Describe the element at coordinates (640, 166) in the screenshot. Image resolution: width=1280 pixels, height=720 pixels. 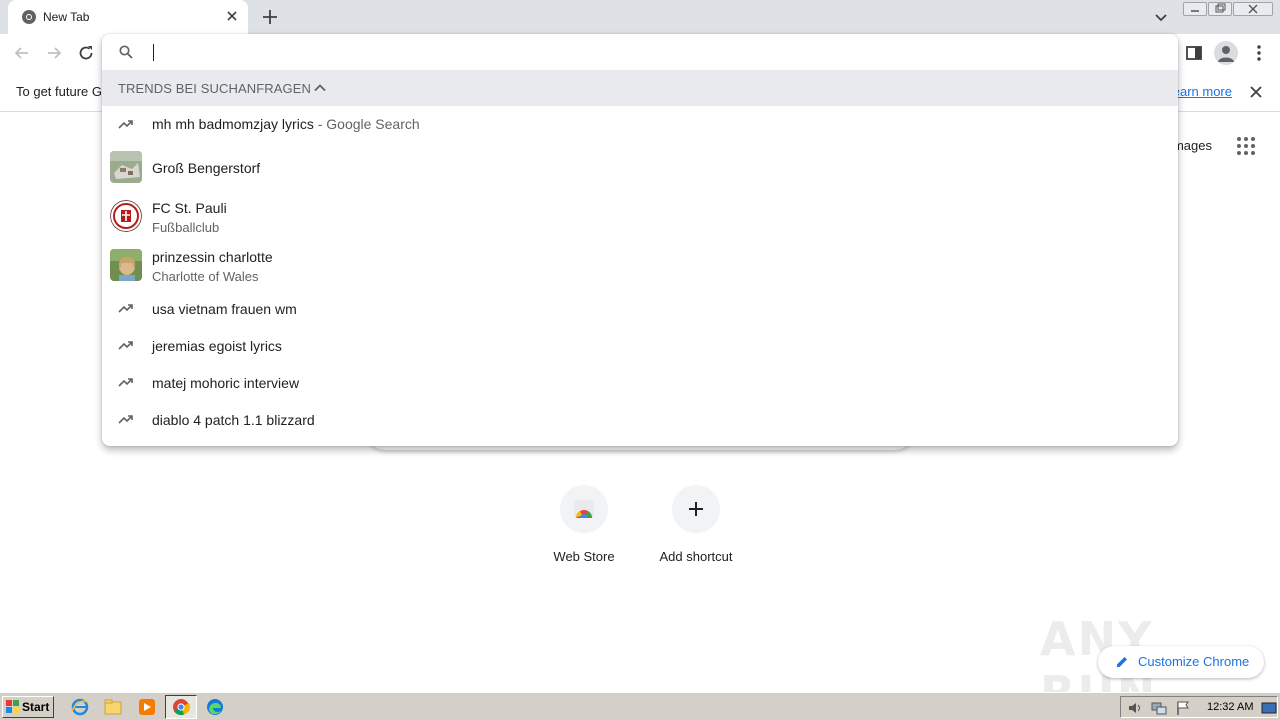
I see `suggestion-row: Groß Bengerstorf` at that location.